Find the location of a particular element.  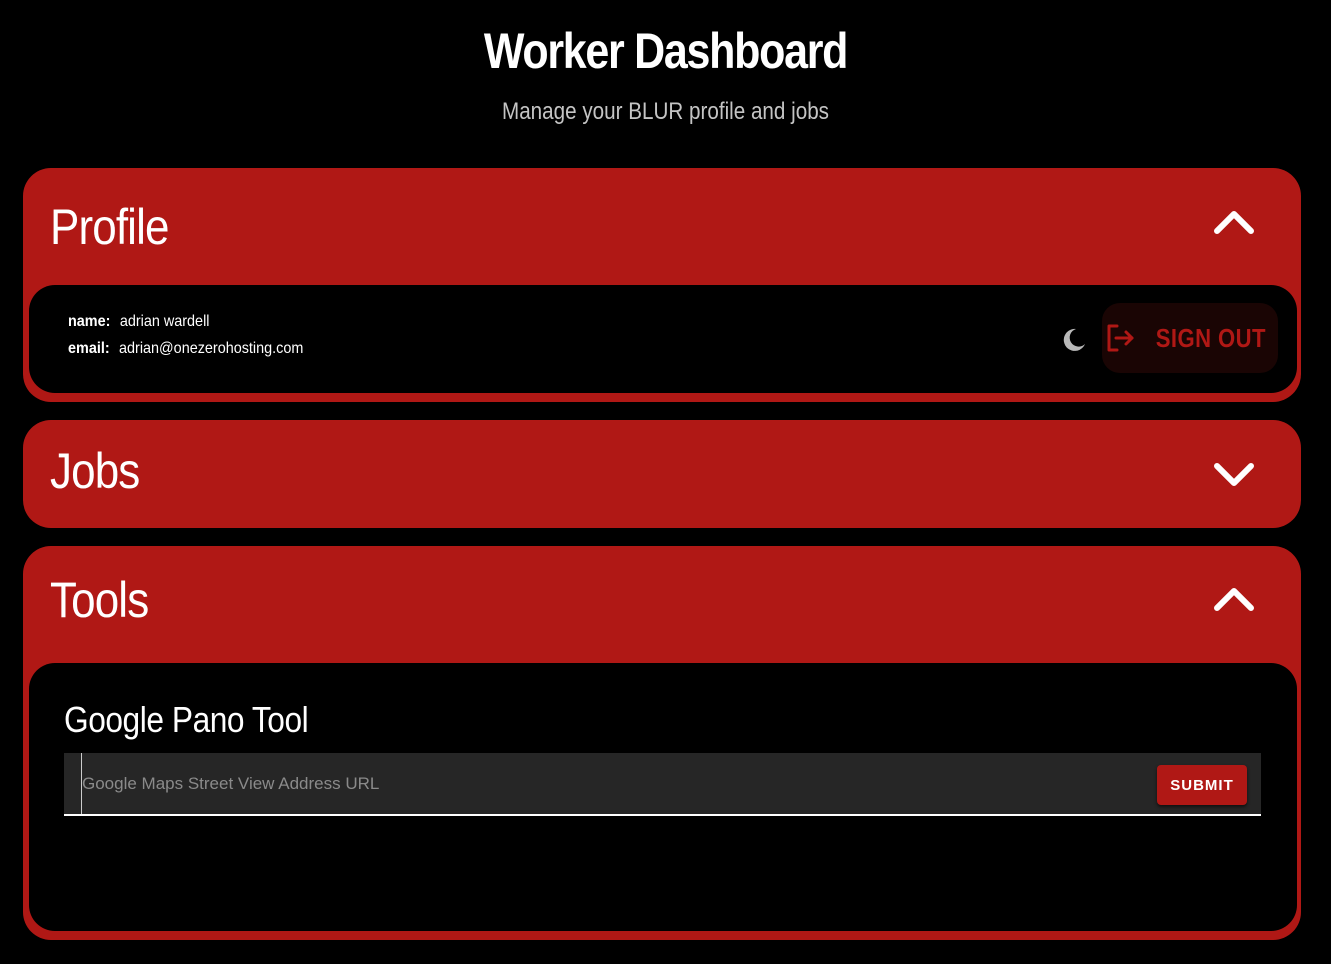

profile-panel-title: Profile is located at coordinates (109, 227).